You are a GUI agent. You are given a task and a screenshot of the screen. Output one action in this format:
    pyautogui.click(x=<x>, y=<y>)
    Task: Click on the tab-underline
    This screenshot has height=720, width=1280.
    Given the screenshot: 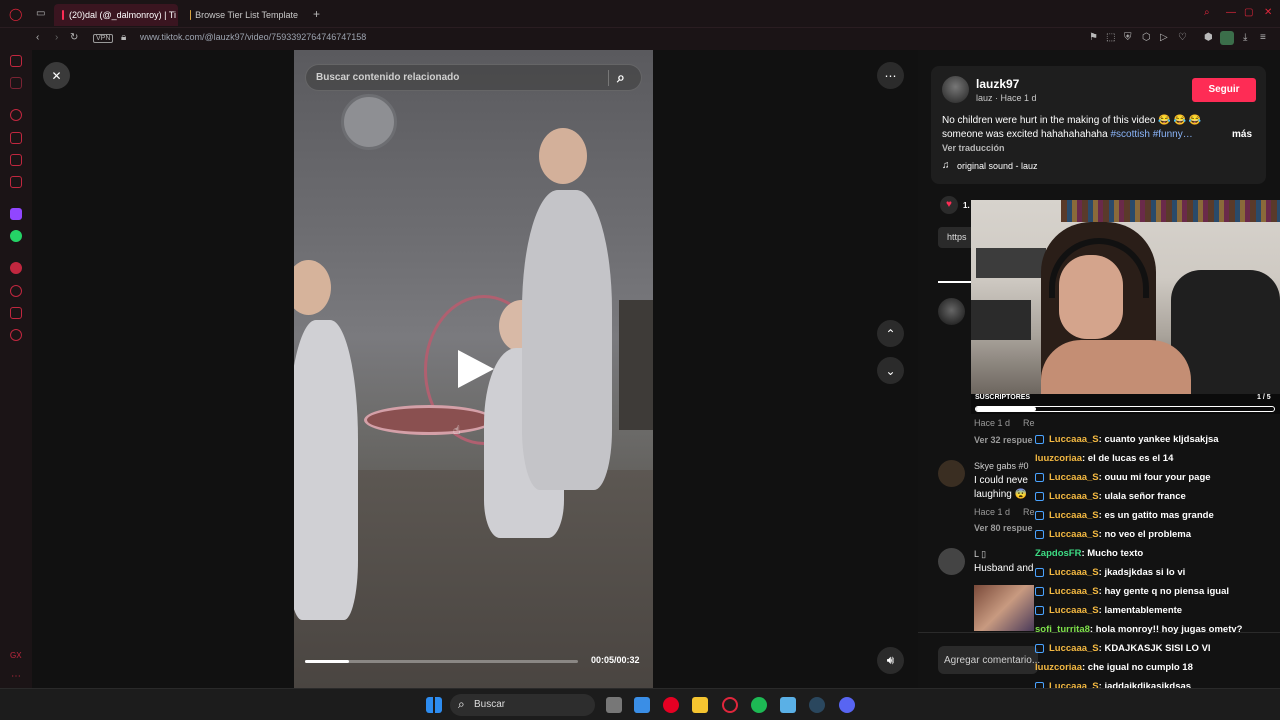 What is the action you would take?
    pyautogui.click(x=954, y=282)
    